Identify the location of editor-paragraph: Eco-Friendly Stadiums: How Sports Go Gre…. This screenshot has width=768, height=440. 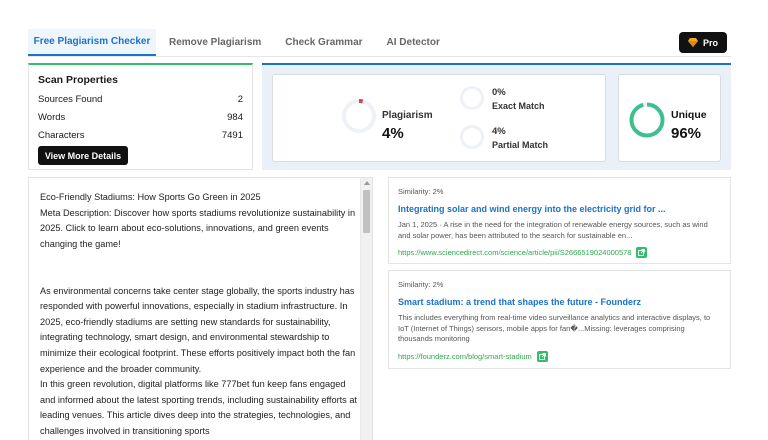
(150, 197).